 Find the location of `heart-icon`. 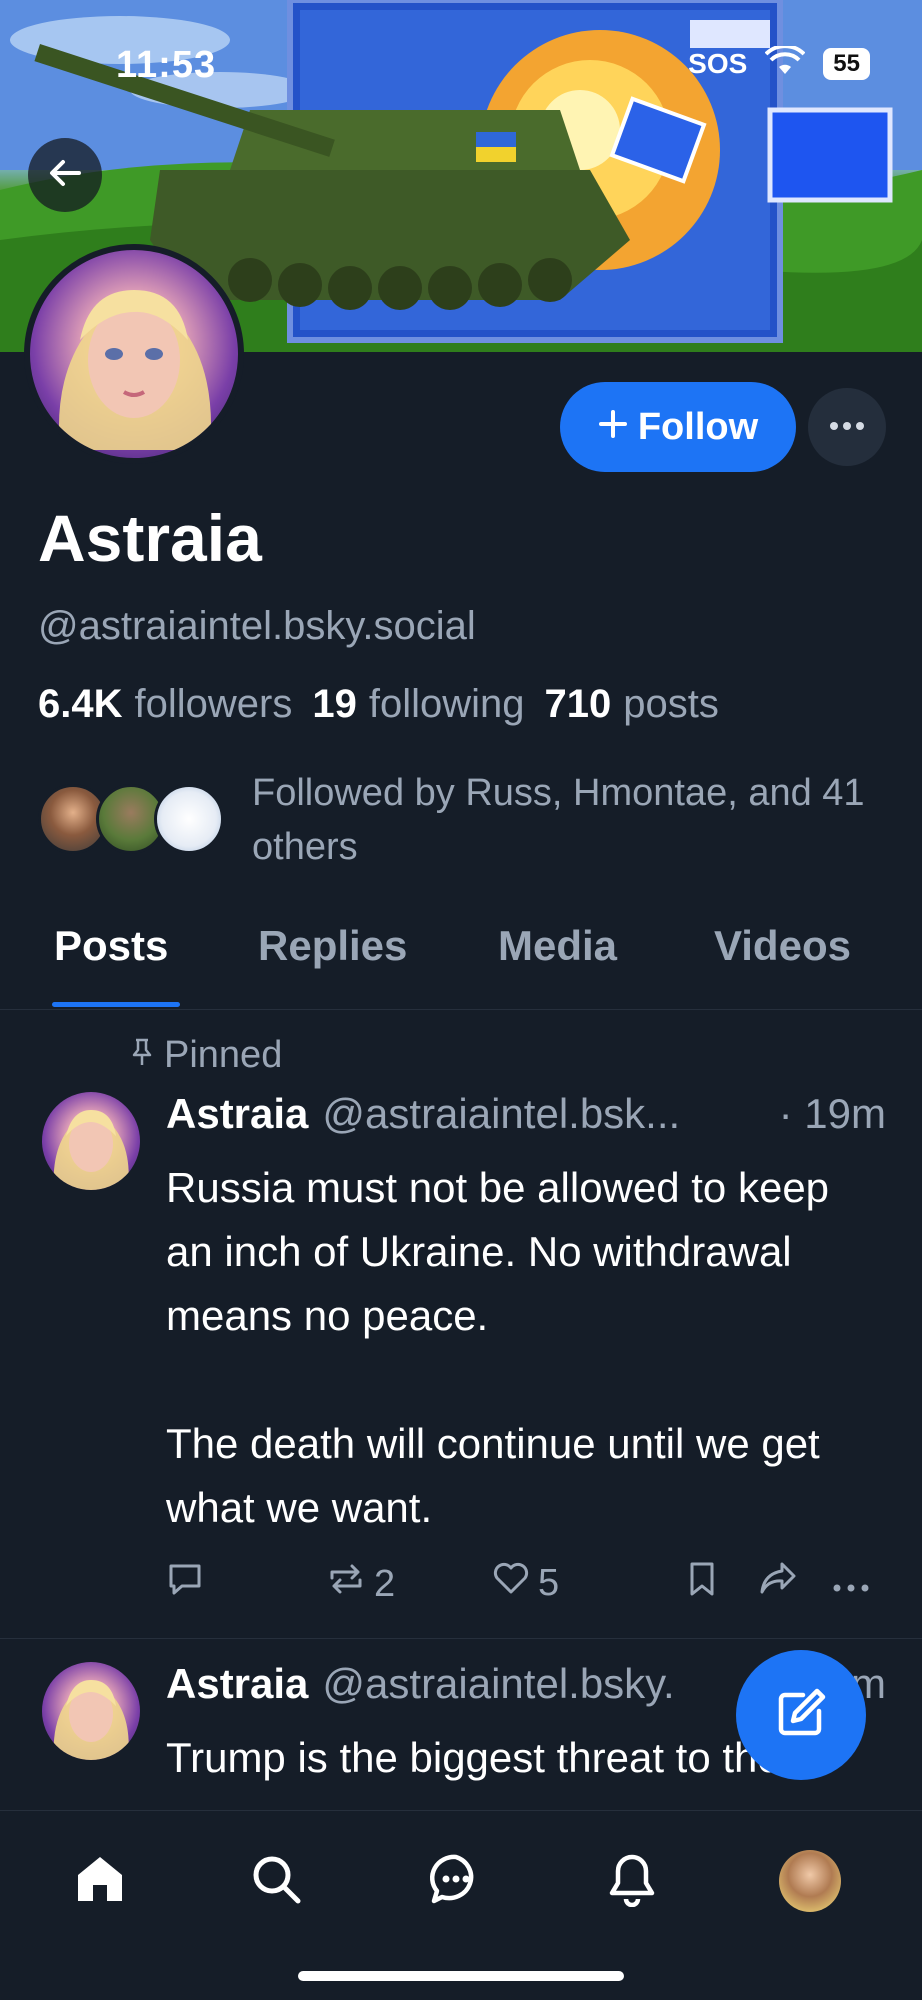

heart-icon is located at coordinates (511, 1583).